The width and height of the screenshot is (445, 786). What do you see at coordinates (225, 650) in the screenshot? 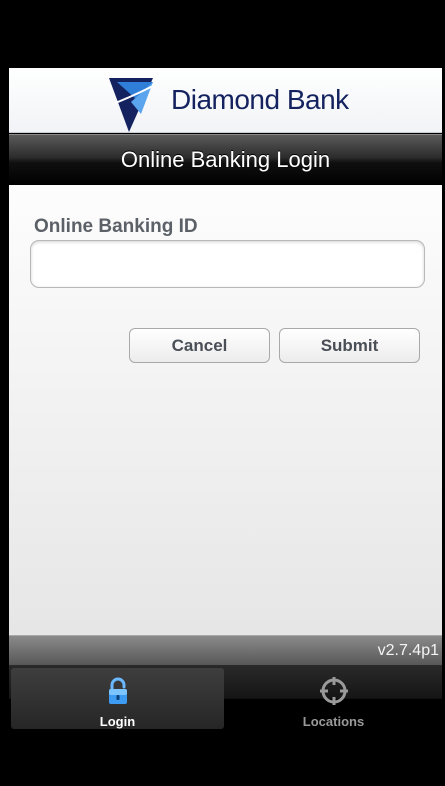
I see `version-bar: v2.7.4p1` at bounding box center [225, 650].